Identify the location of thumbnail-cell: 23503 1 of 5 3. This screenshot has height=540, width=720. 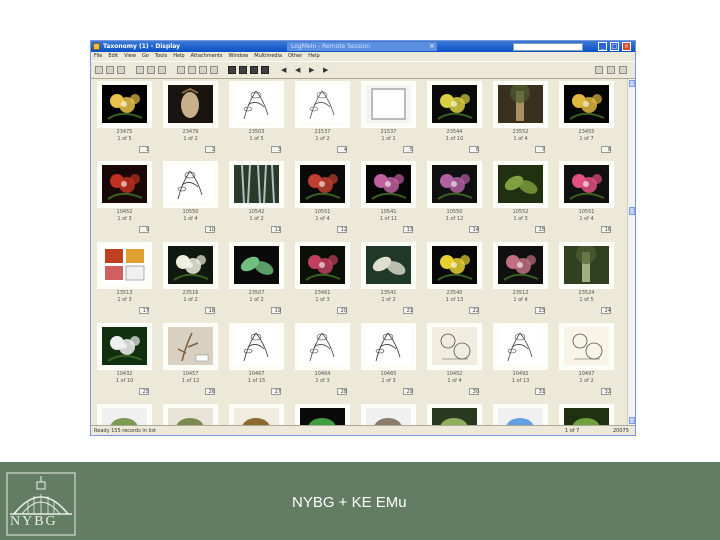
(256, 117).